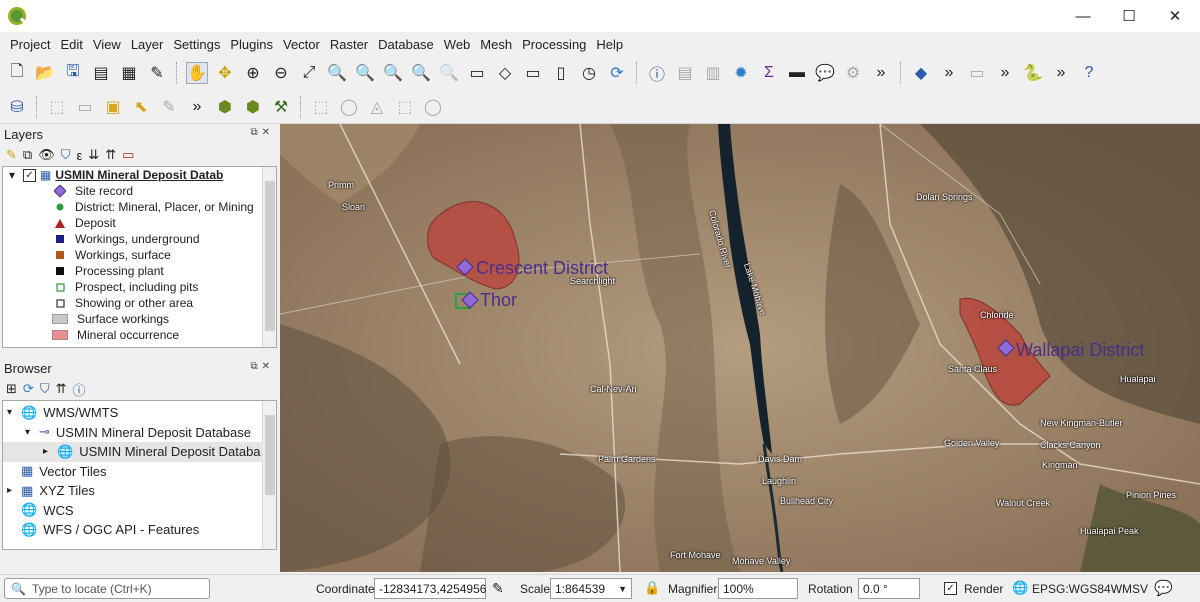 This screenshot has width=1200, height=602. Describe the element at coordinates (45, 389) in the screenshot. I see `filter-browser-icon: ⛉` at that location.